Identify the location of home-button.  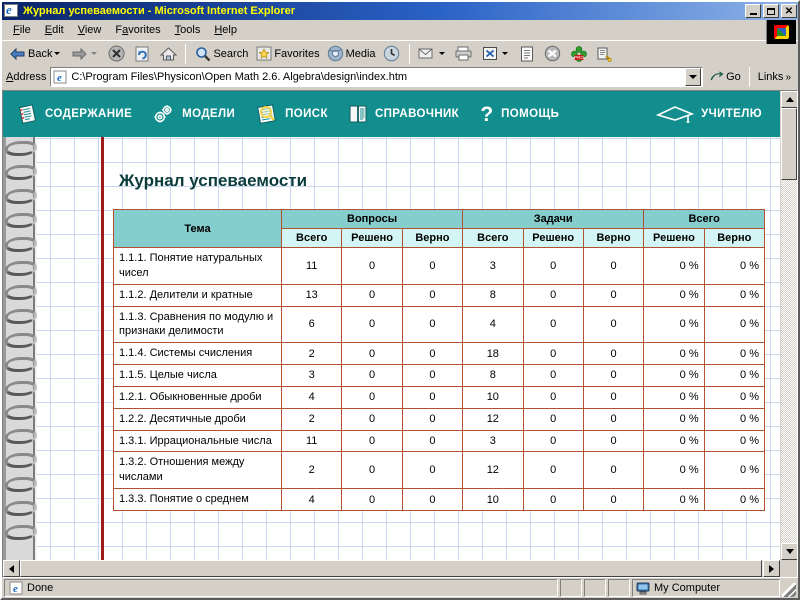
(168, 54).